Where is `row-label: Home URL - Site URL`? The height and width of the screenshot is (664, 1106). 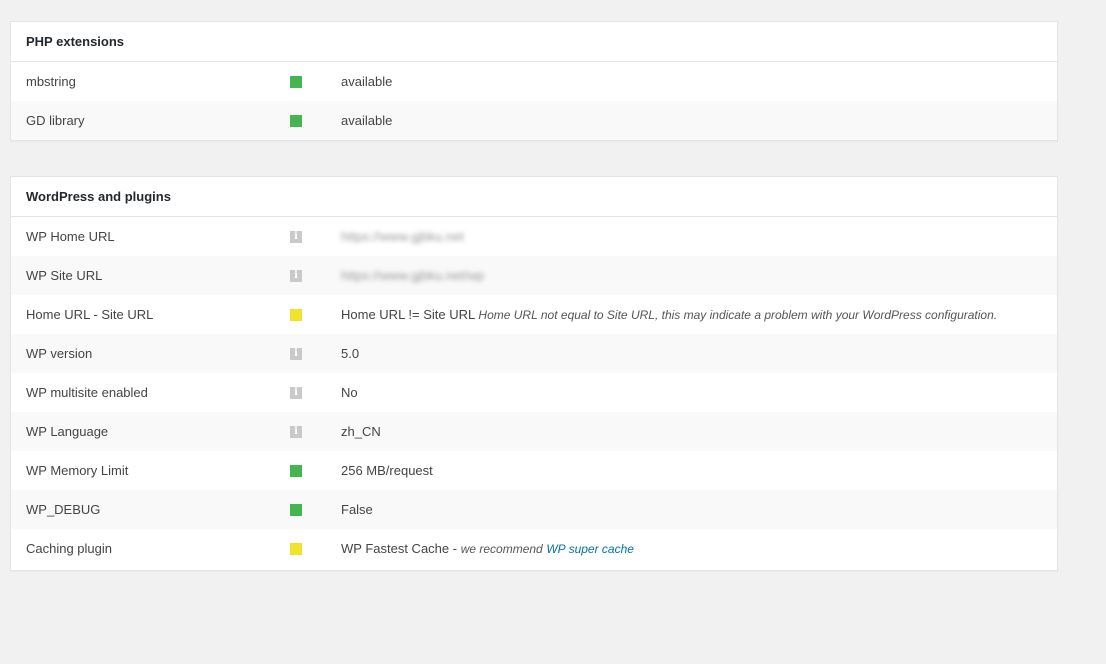 row-label: Home URL - Site URL is located at coordinates (90, 314).